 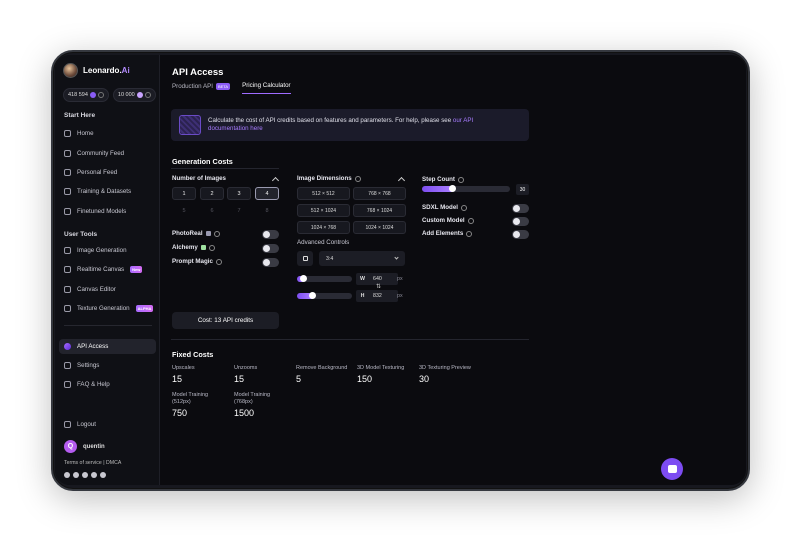 I want to click on logout-icon, so click(x=67, y=424).